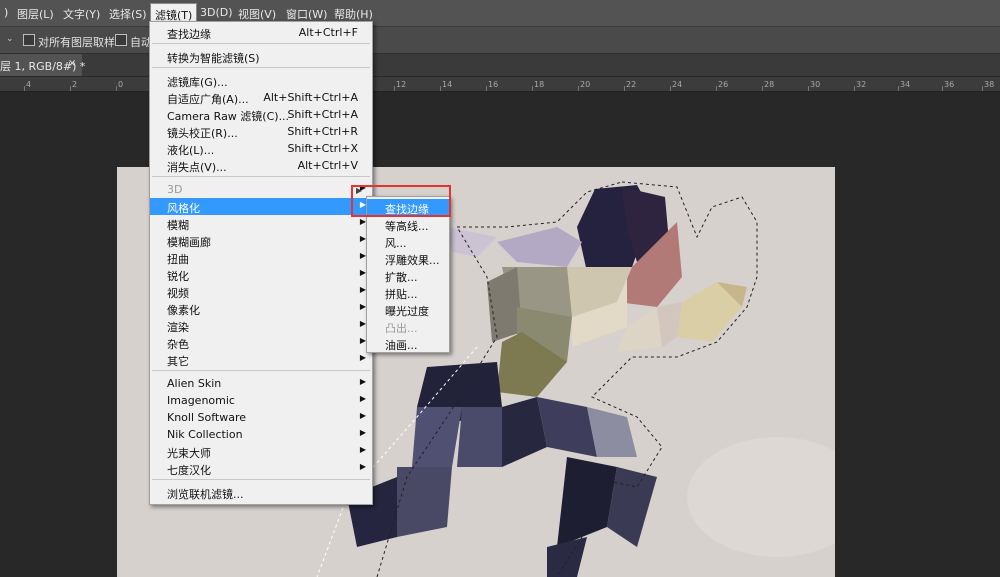 The image size is (1000, 577). What do you see at coordinates (493, 84) in the screenshot?
I see `ruler-tick: 16` at bounding box center [493, 84].